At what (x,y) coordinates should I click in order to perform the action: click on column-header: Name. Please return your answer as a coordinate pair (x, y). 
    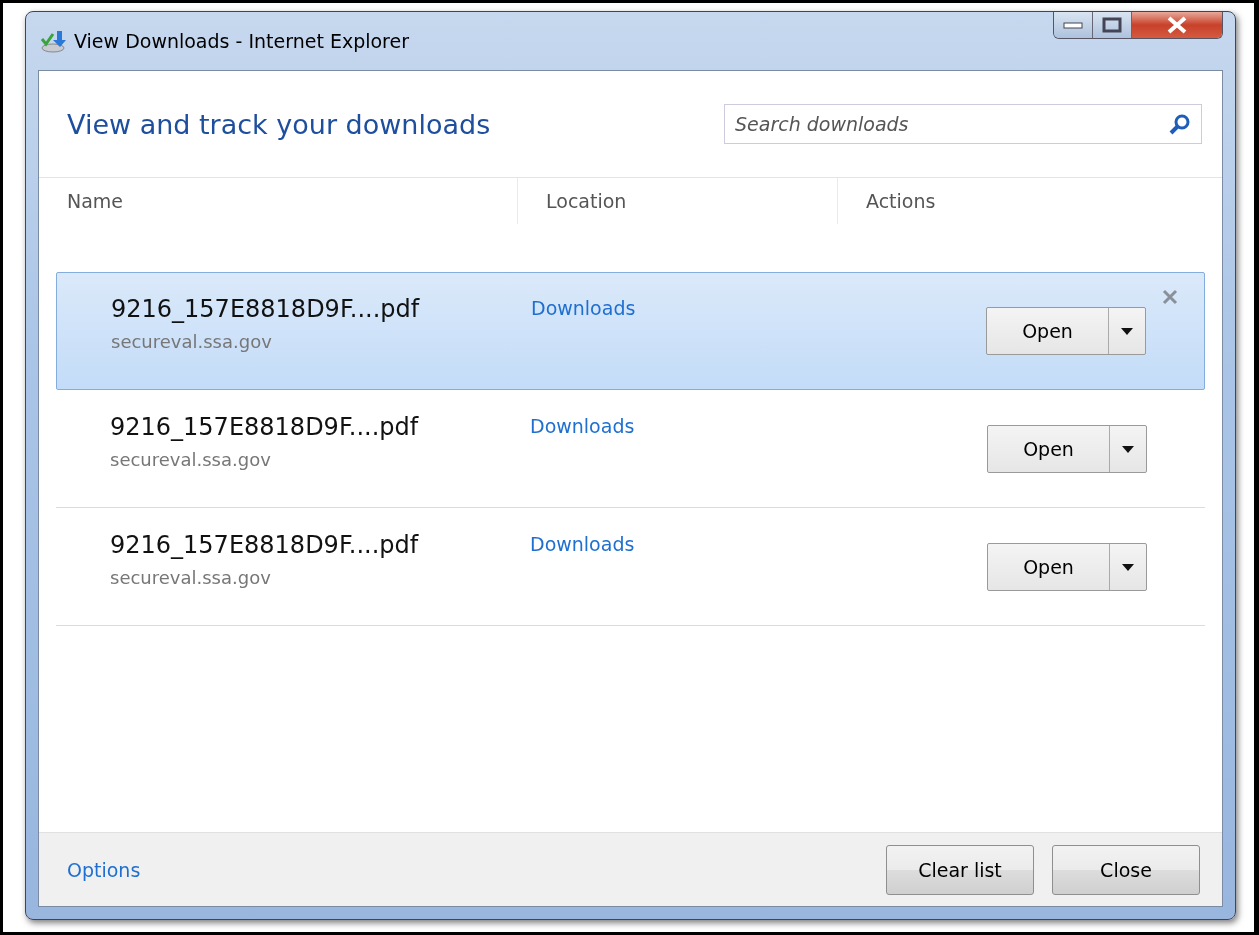
    Looking at the image, I should click on (95, 201).